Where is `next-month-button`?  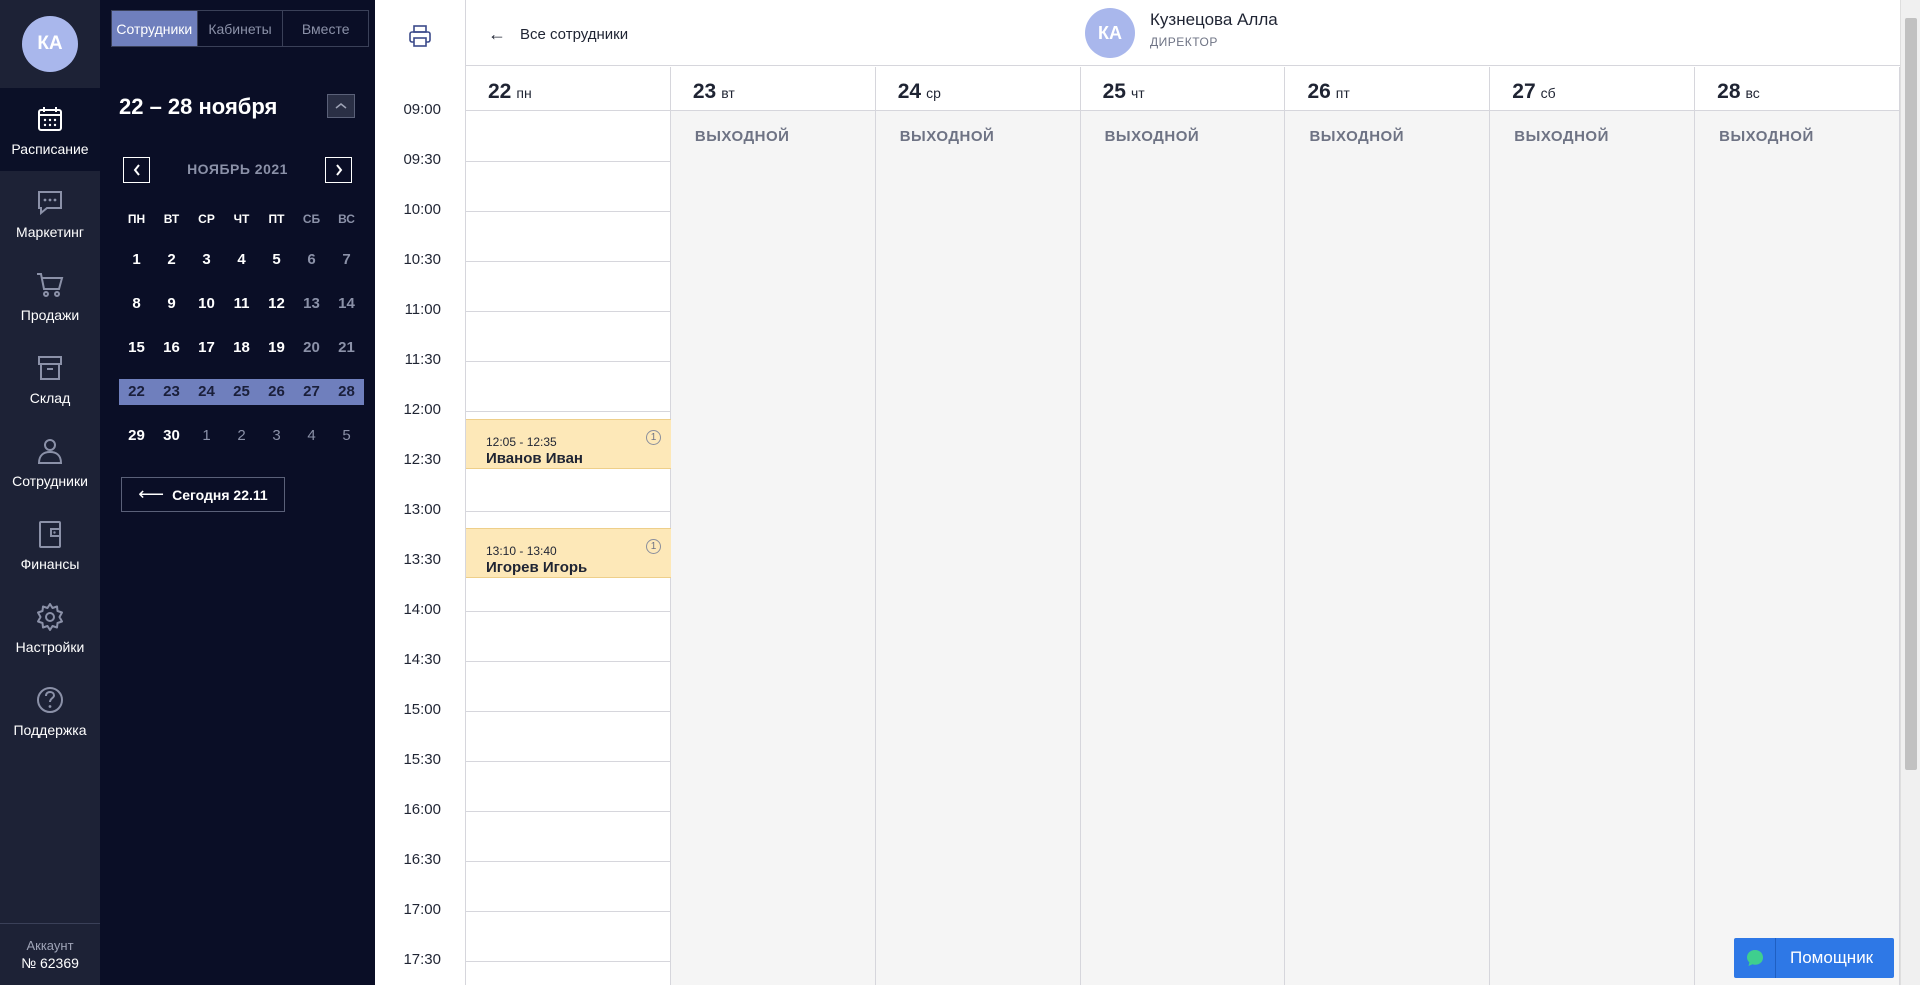
next-month-button is located at coordinates (338, 170).